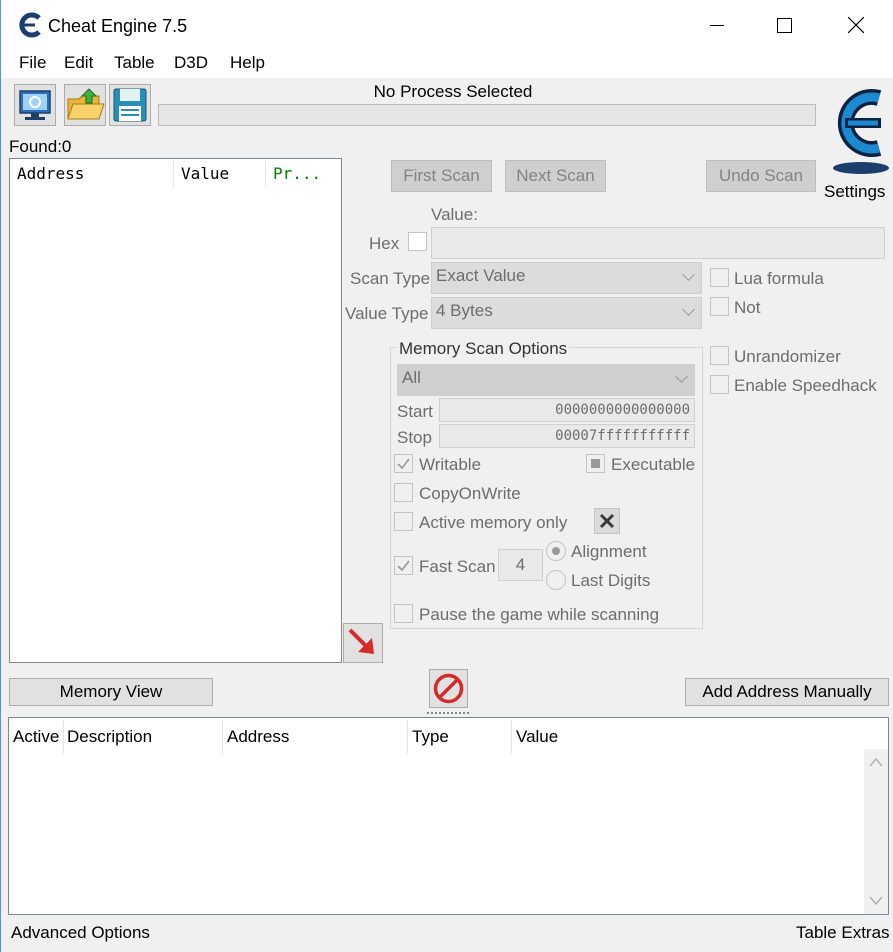 This screenshot has width=893, height=952. Describe the element at coordinates (787, 356) in the screenshot. I see `unrandomizer-label: Unrandomizer` at that location.